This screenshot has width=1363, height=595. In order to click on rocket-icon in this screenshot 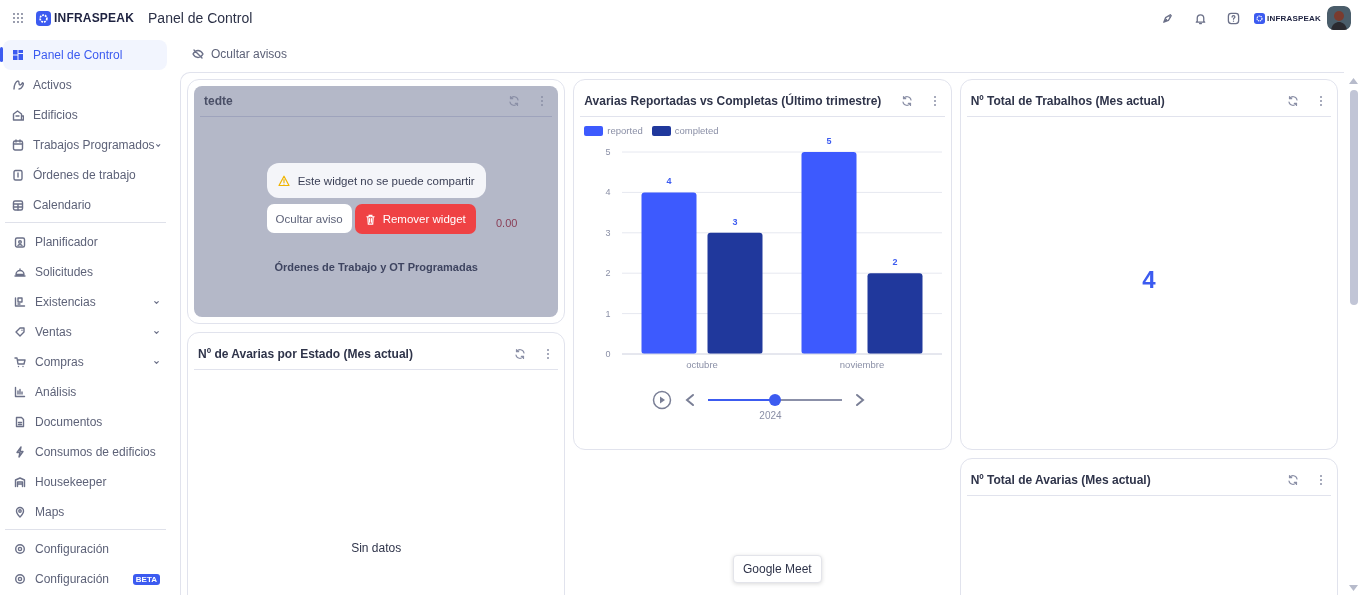, I will do `click(1167, 18)`.